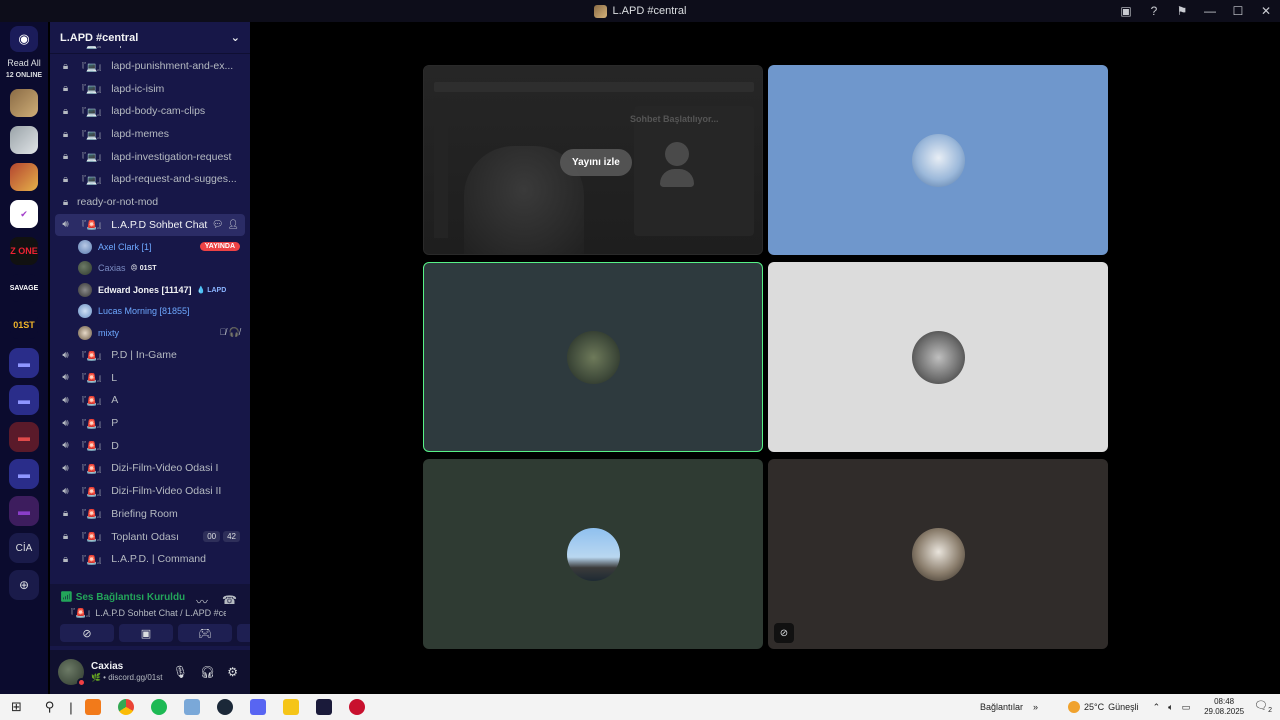  I want to click on channel-item: 🔒︎ 『💻』 lapd-memes, so click(150, 134).